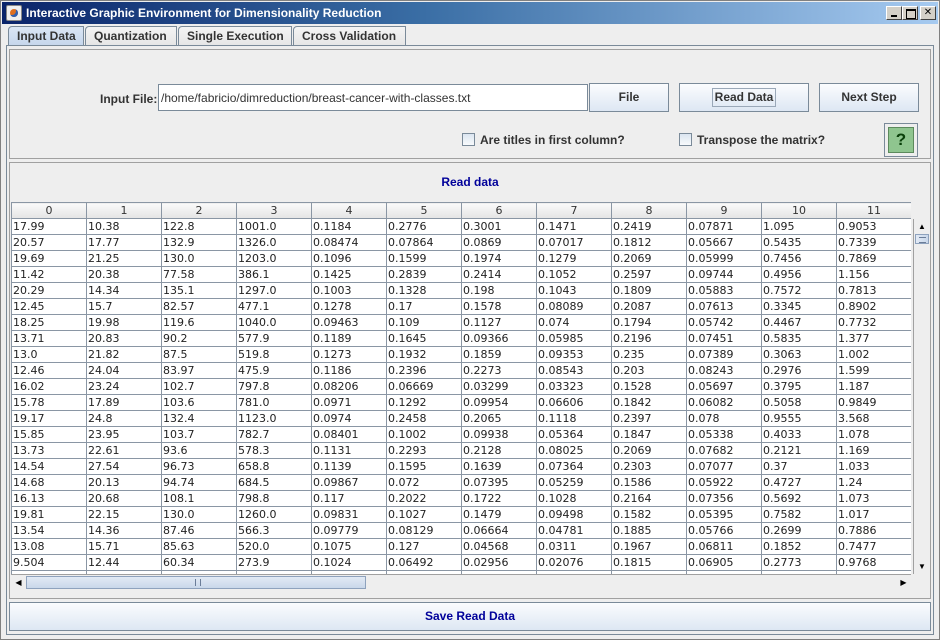 This screenshot has height=640, width=940. Describe the element at coordinates (49, 514) in the screenshot. I see `table-cell: 19.81` at that location.